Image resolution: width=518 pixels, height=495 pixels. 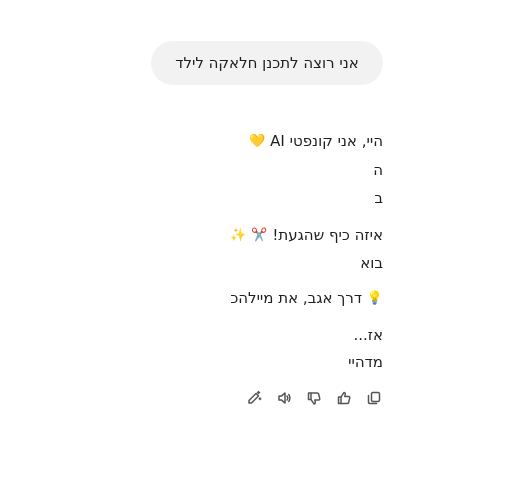 I want to click on assistant-begin-line: מדהיי, so click(x=365, y=362).